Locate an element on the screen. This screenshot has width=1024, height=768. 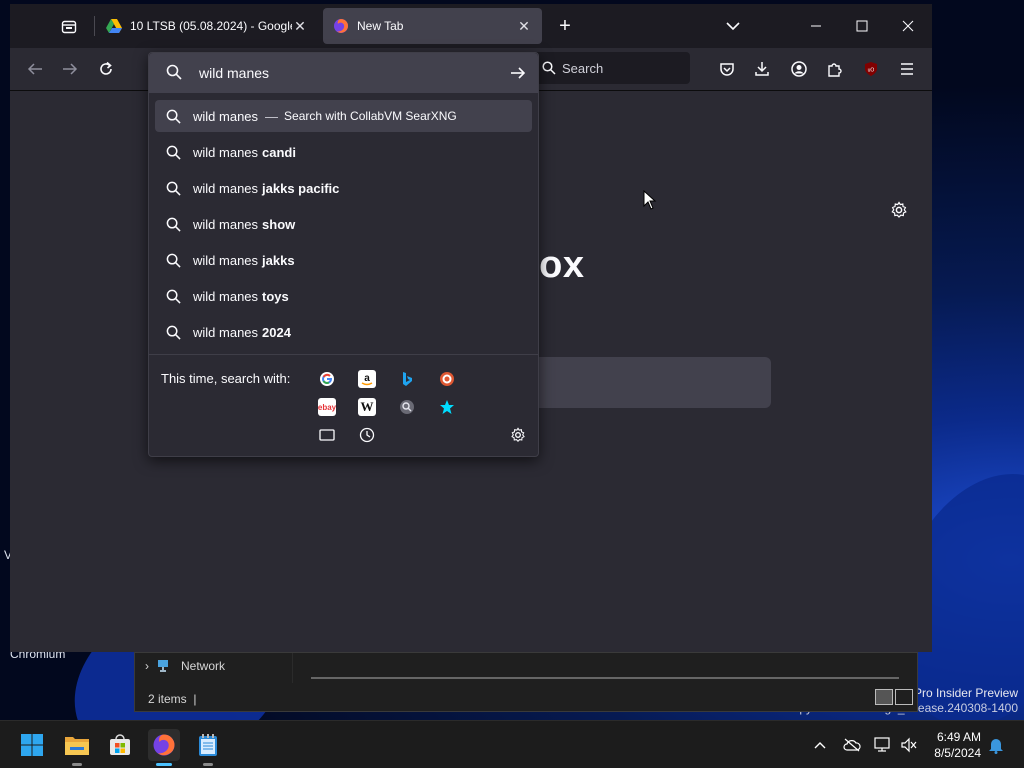
clock-time: 6:49 AM is located at coordinates (958, 737).